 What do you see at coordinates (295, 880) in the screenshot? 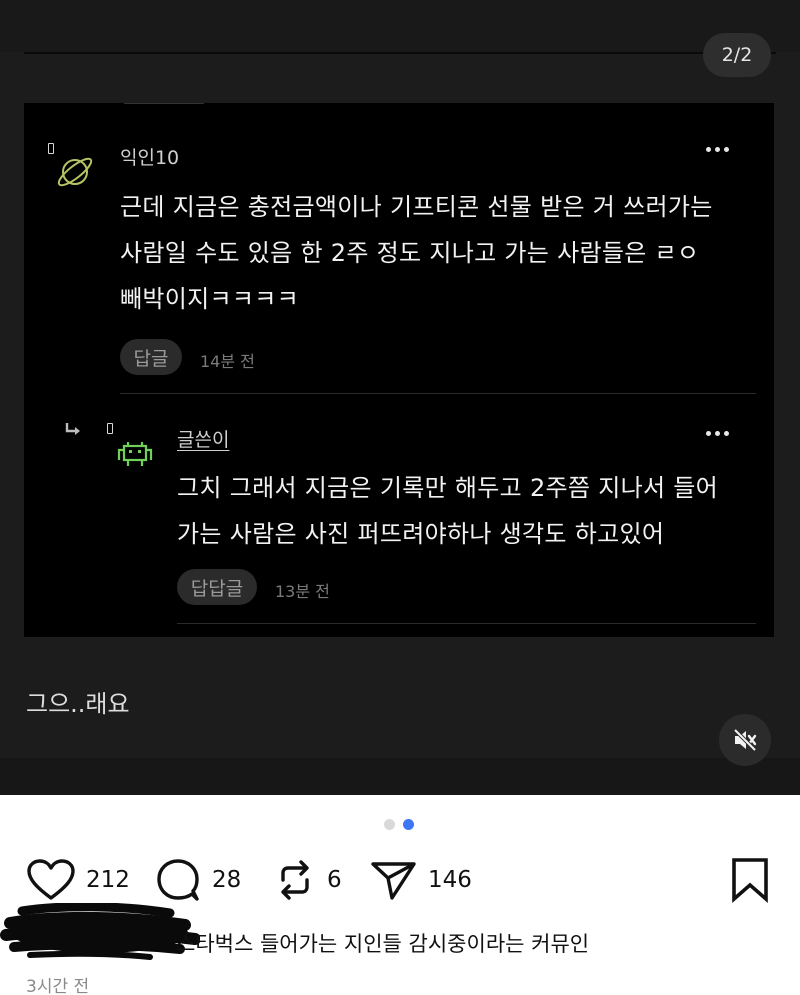
I see `repost-icon` at bounding box center [295, 880].